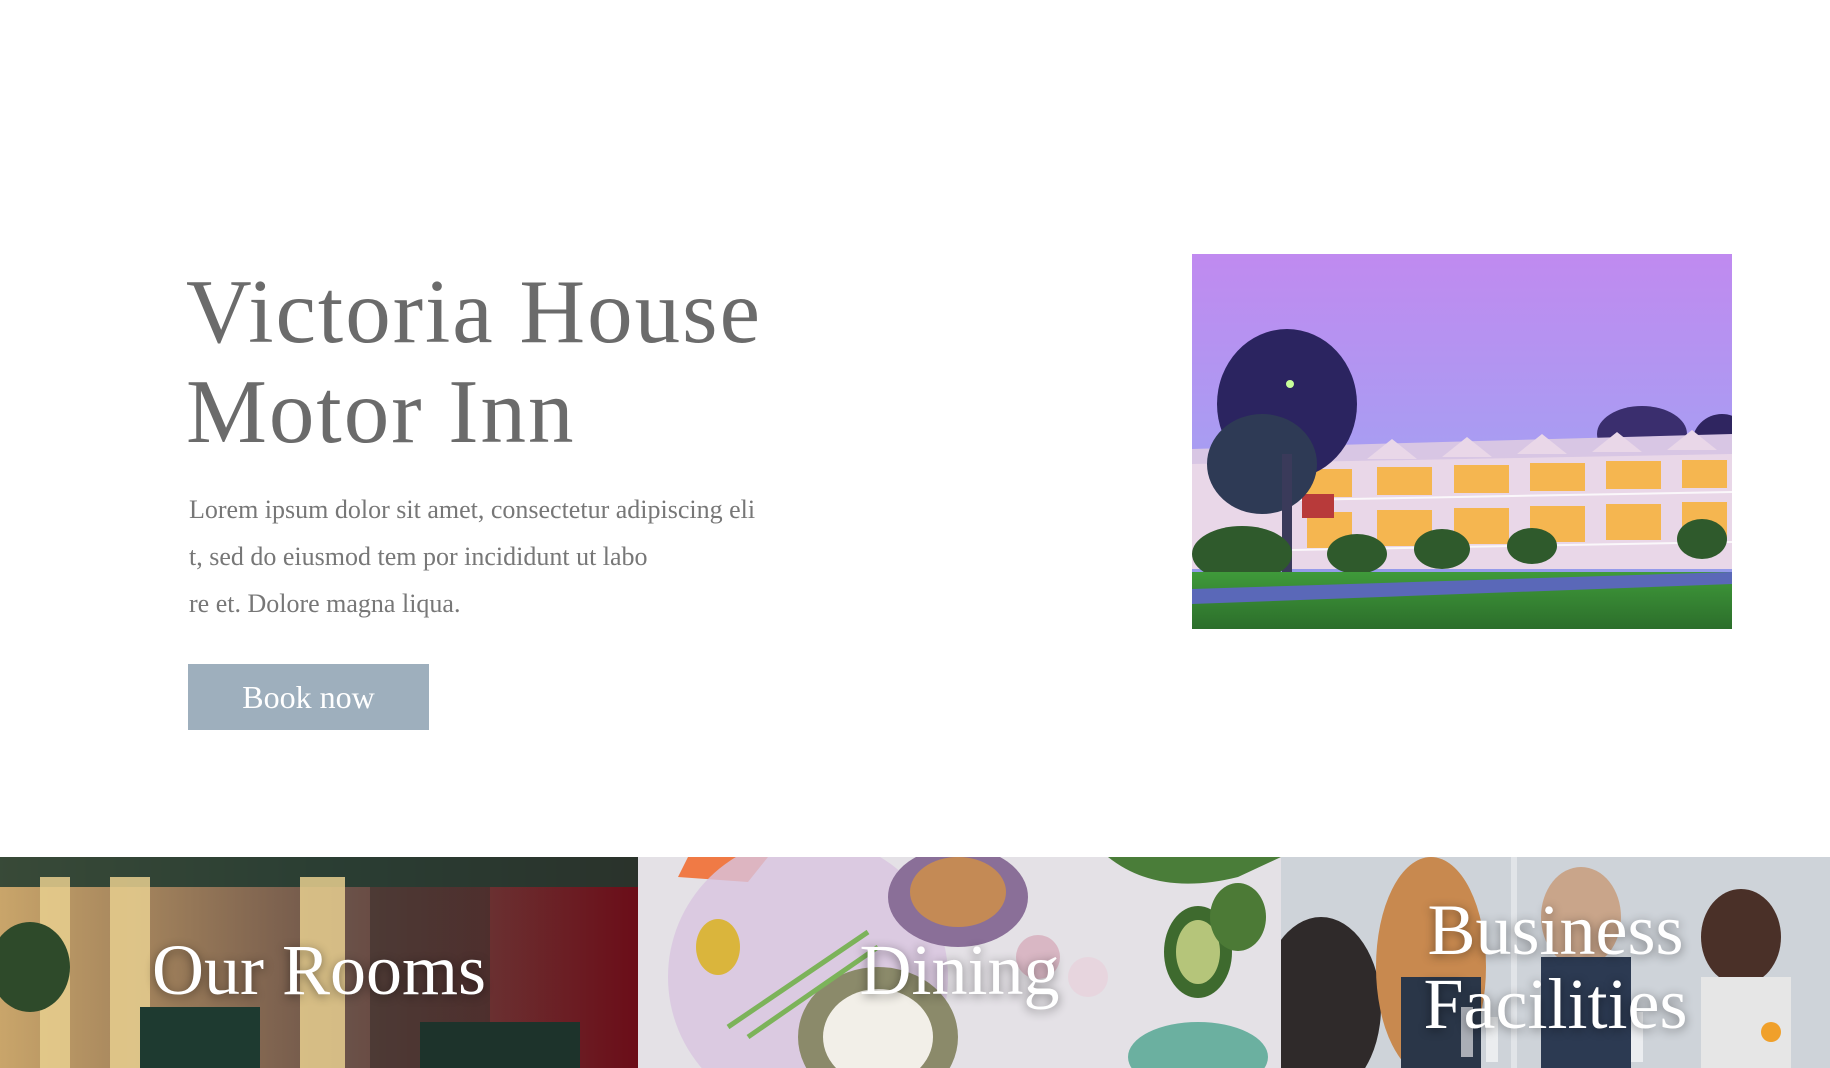 Image resolution: width=1830 pixels, height=1068 pixels. I want to click on dining-label: Dining, so click(959, 970).